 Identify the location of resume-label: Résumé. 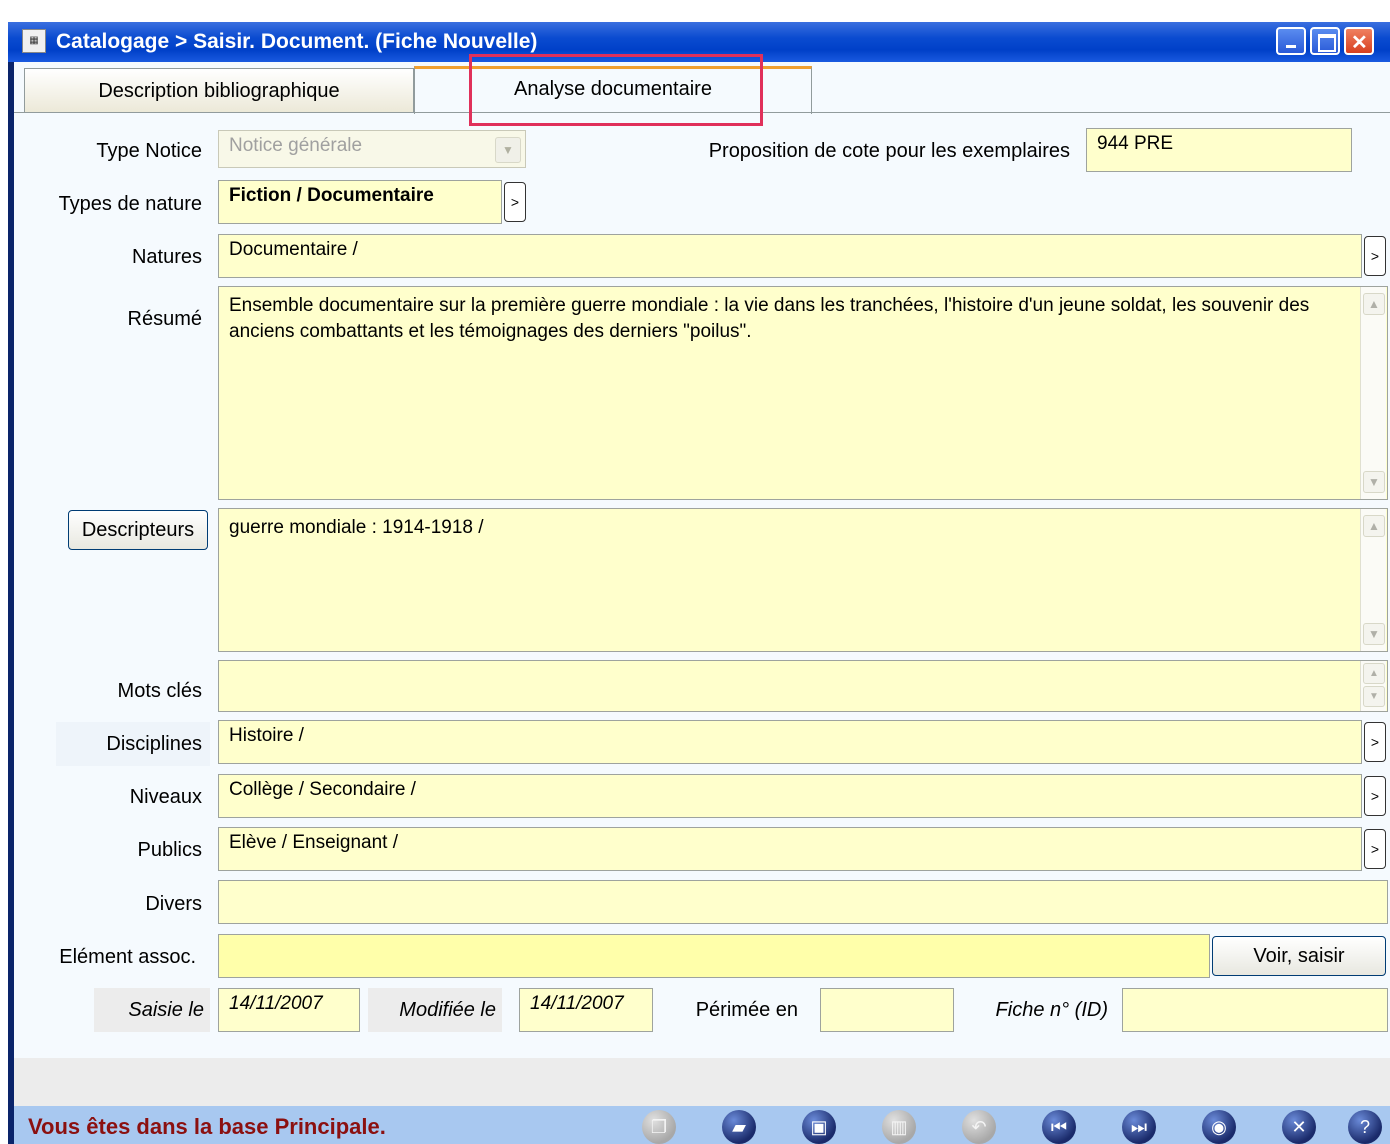
(164, 319).